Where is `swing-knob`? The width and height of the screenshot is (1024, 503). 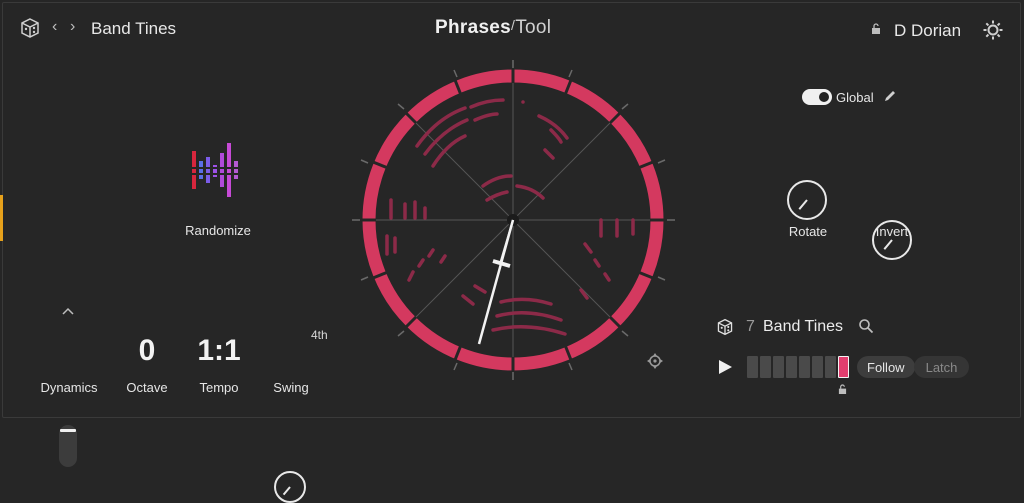 swing-knob is located at coordinates (290, 487).